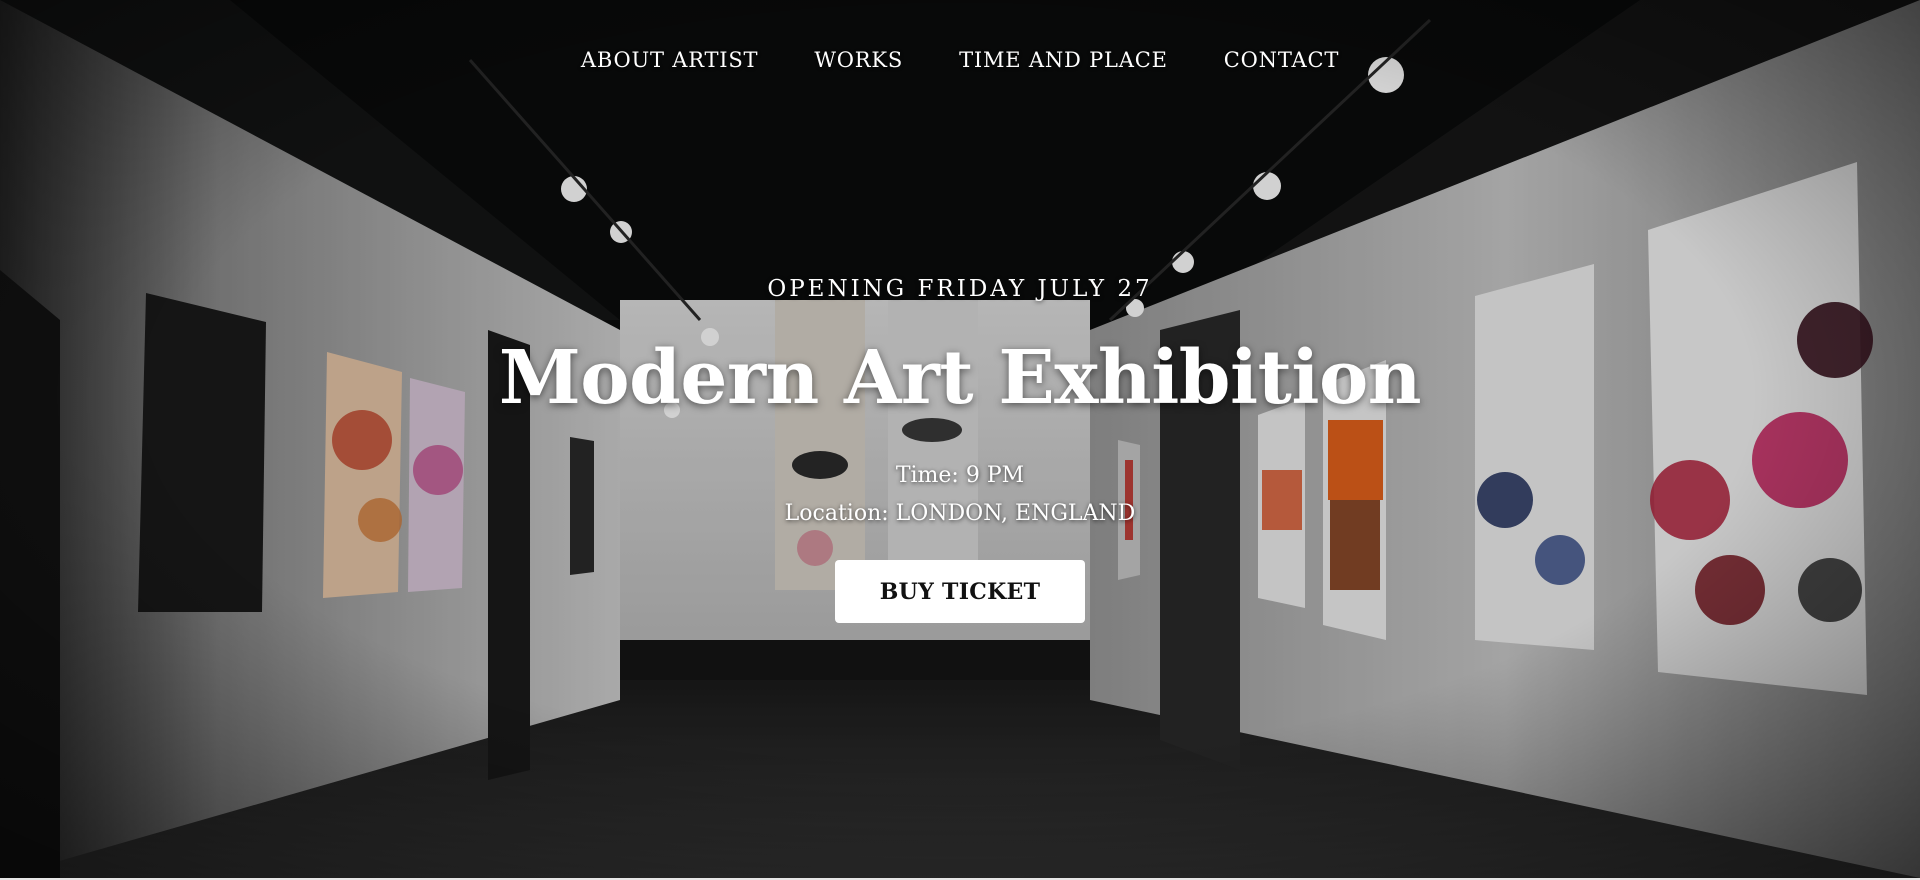  What do you see at coordinates (960, 475) in the screenshot?
I see `event-time: Time: 9 PM` at bounding box center [960, 475].